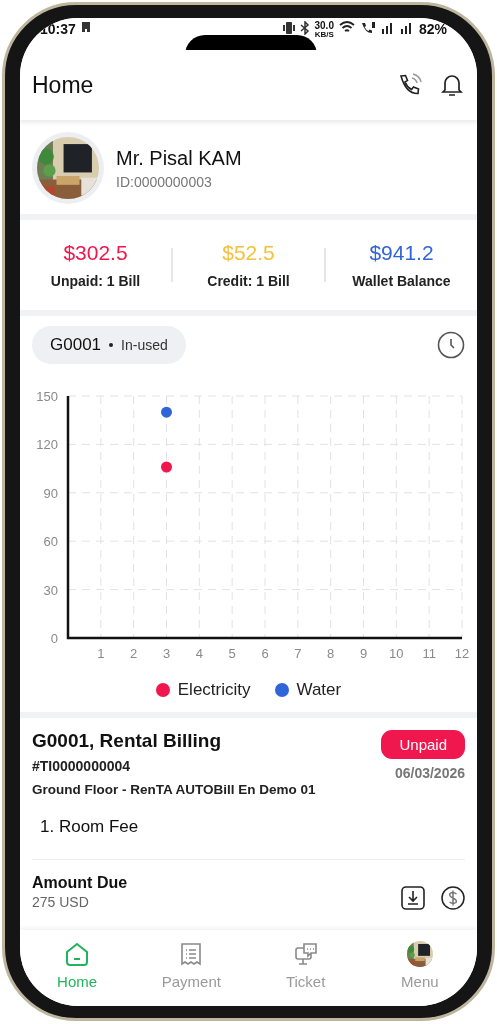 Image resolution: width=497 pixels, height=1024 pixels. I want to click on vibrate-icon, so click(288, 28).